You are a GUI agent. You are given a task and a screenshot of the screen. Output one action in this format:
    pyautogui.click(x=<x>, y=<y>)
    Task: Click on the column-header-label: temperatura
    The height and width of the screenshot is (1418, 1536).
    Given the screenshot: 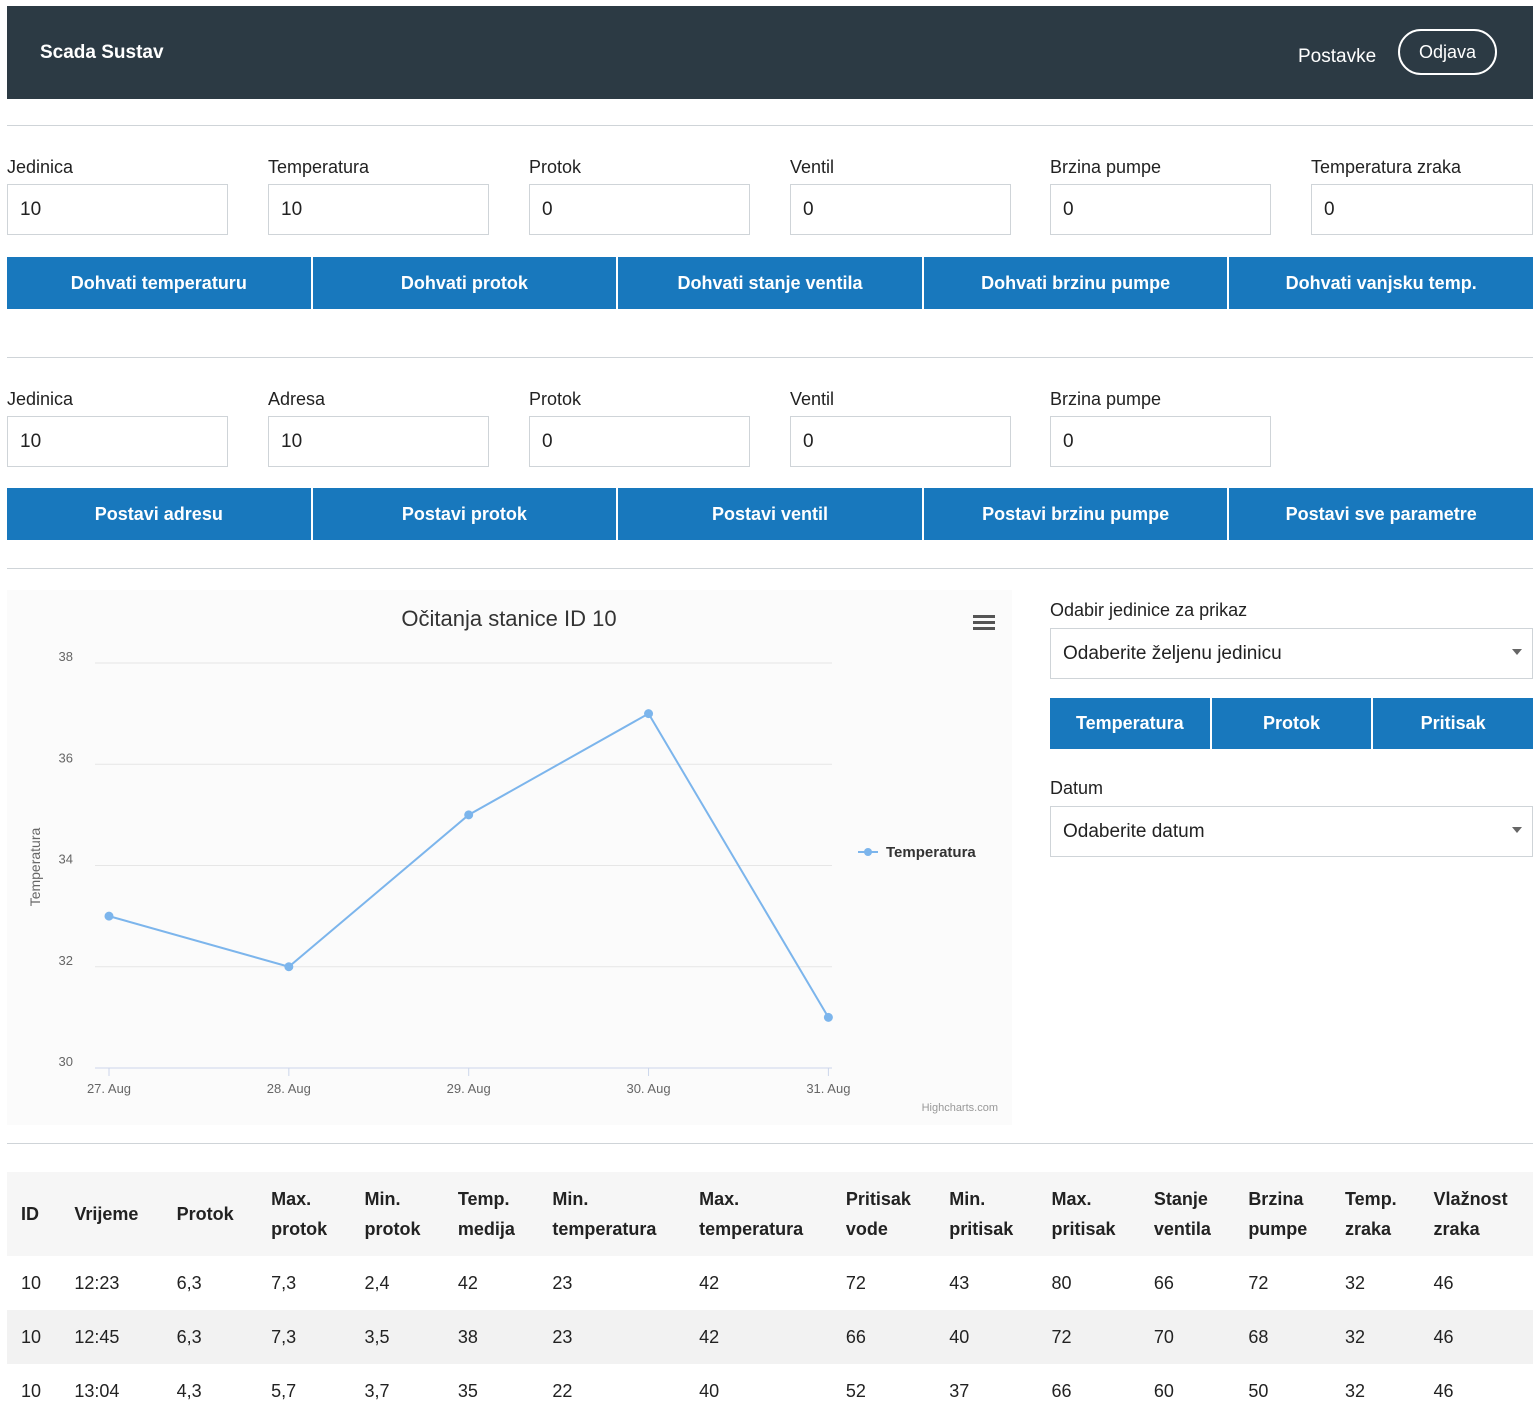 What is the action you would take?
    pyautogui.click(x=751, y=1229)
    